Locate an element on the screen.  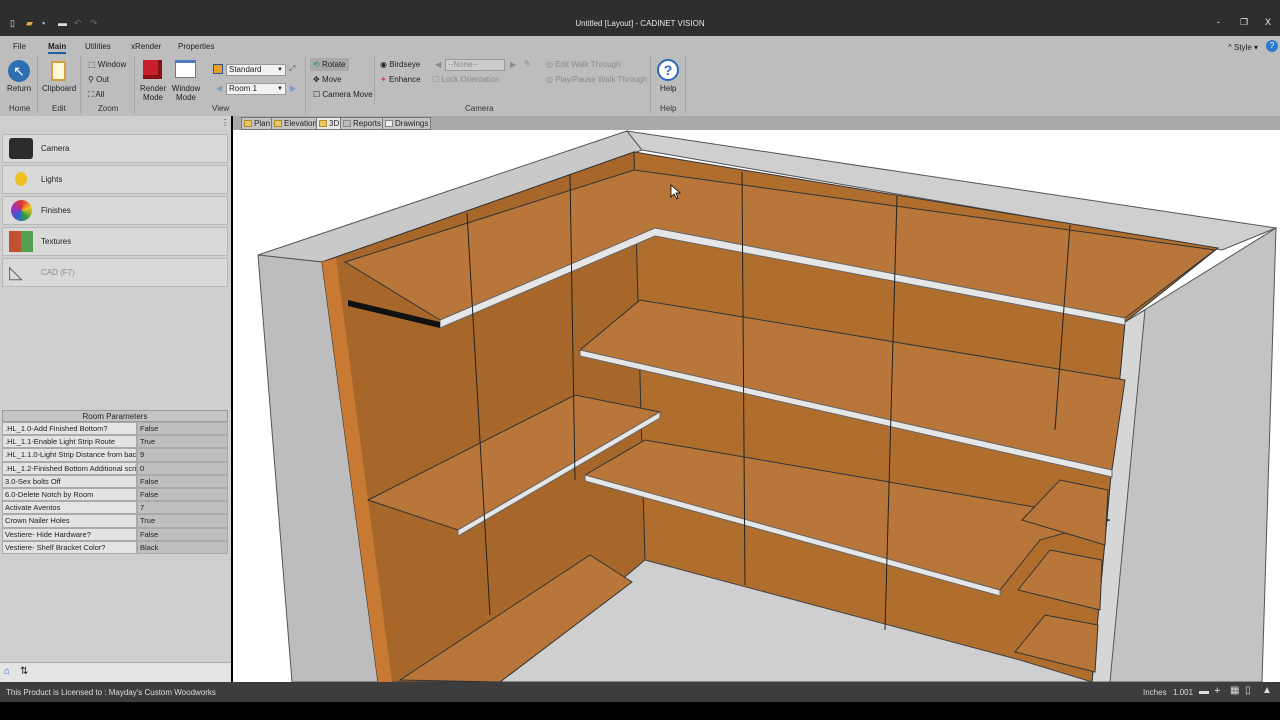
grid-icon: ▦ is located at coordinates (1234, 690).